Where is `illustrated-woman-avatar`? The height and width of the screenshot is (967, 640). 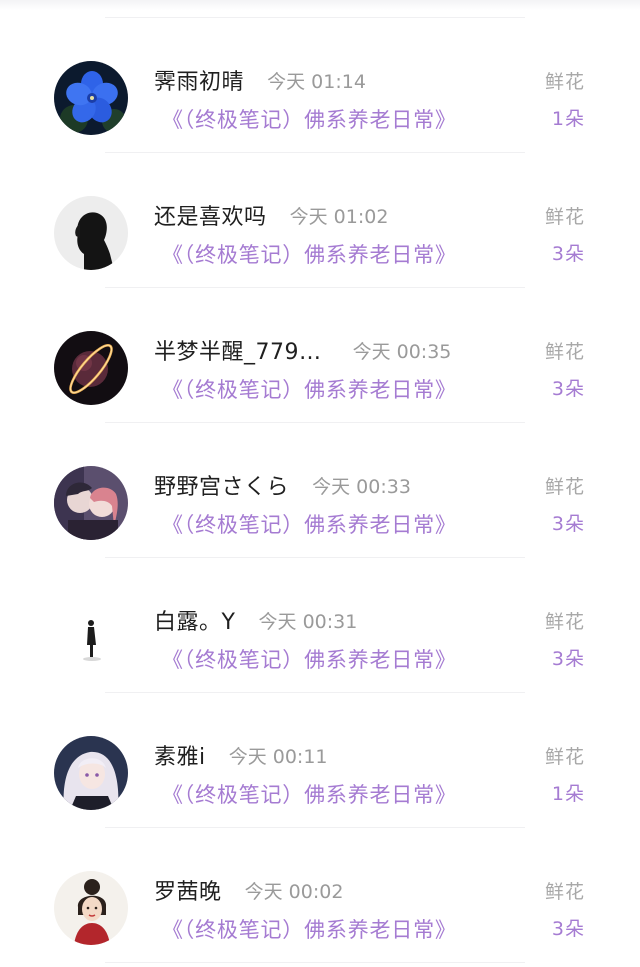 illustrated-woman-avatar is located at coordinates (91, 908).